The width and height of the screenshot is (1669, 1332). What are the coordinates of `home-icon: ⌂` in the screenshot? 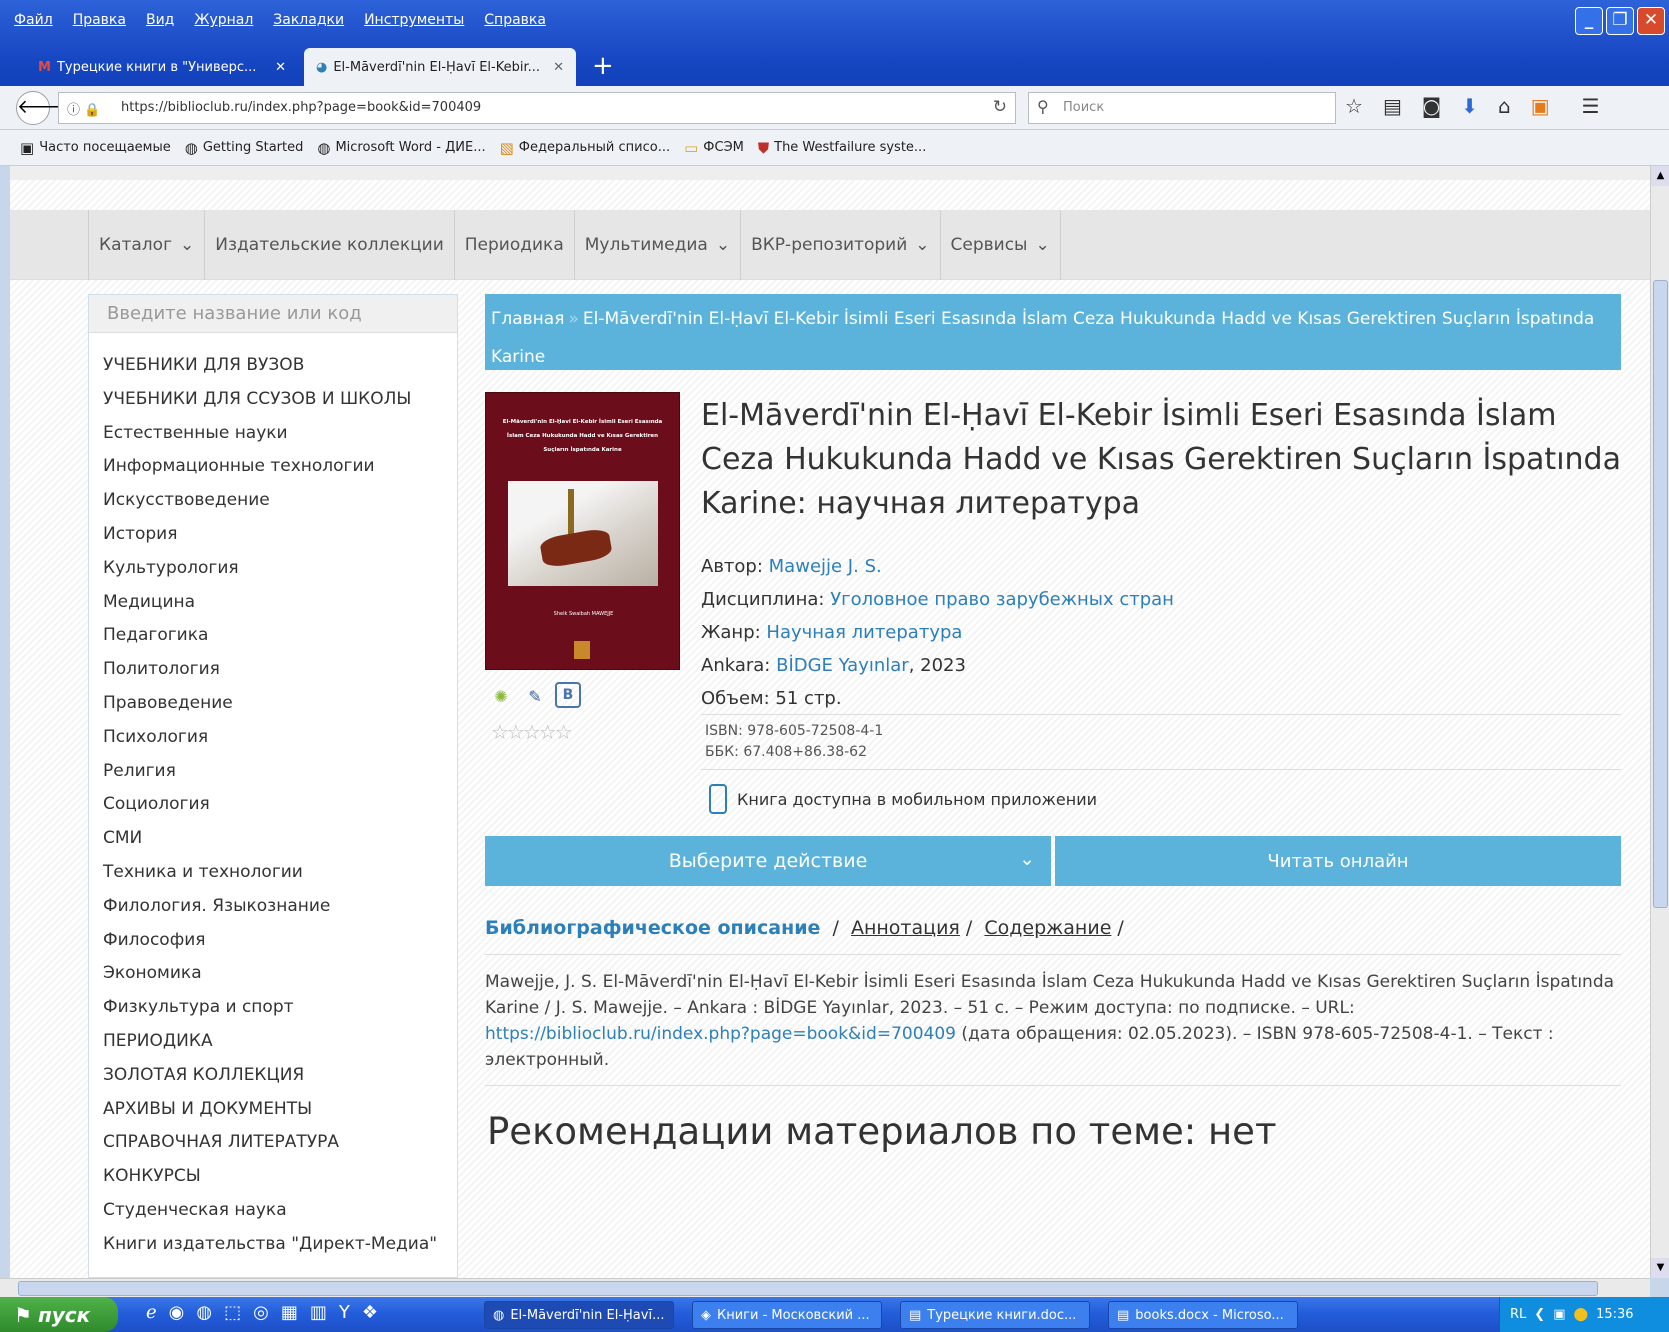 It's located at (1504, 106).